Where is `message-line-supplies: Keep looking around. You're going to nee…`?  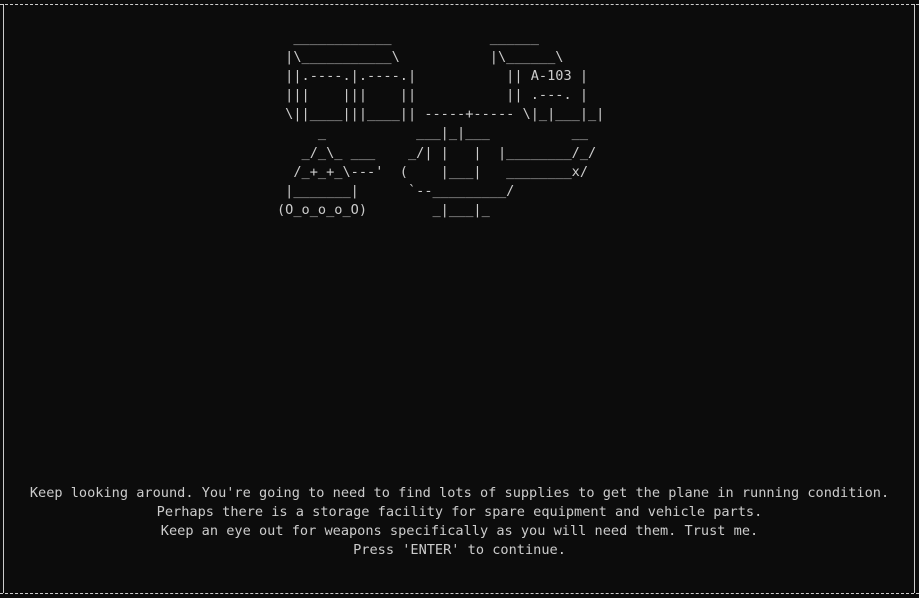 message-line-supplies: Keep looking around. You're going to nee… is located at coordinates (459, 493).